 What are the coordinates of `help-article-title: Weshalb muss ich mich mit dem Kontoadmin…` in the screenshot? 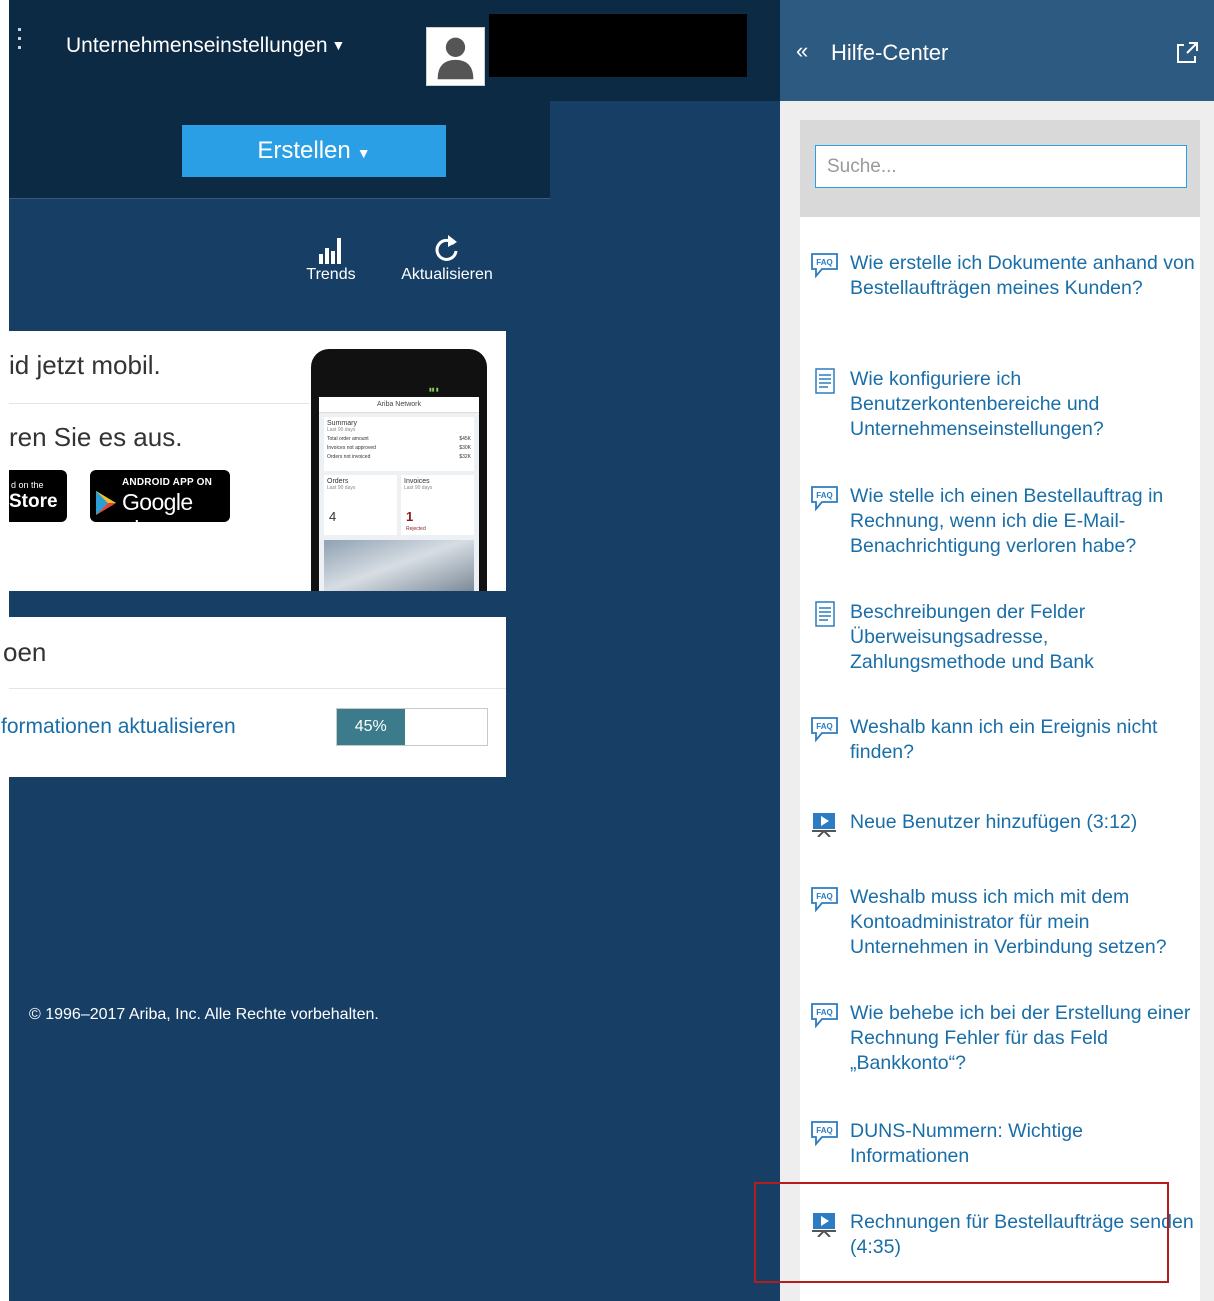 It's located at (1008, 922).